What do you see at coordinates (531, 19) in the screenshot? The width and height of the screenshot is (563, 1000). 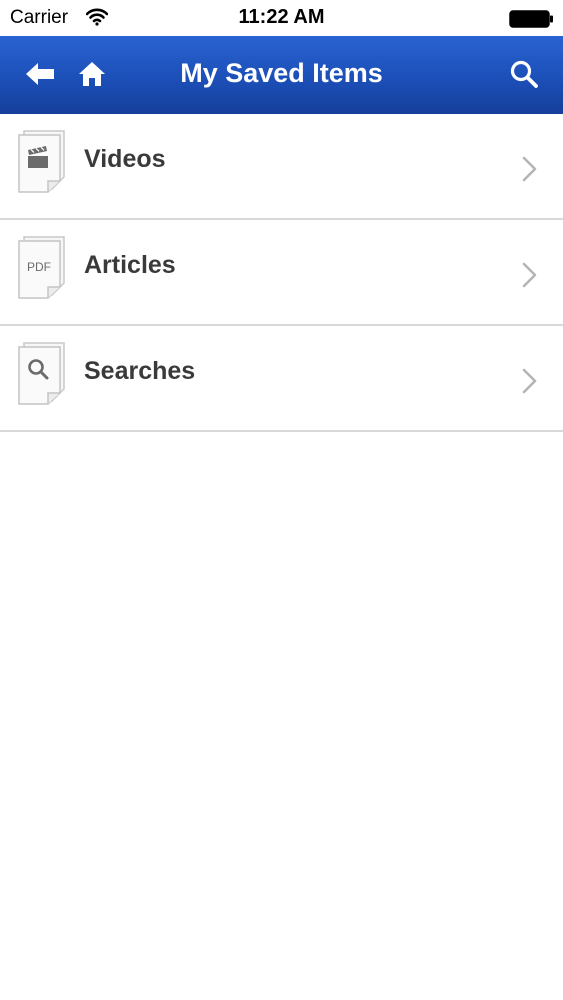 I see `battery-icon` at bounding box center [531, 19].